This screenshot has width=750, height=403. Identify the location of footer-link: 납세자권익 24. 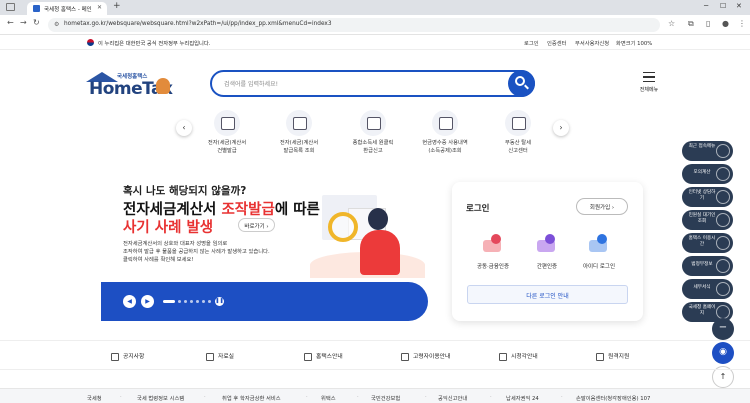
(522, 398).